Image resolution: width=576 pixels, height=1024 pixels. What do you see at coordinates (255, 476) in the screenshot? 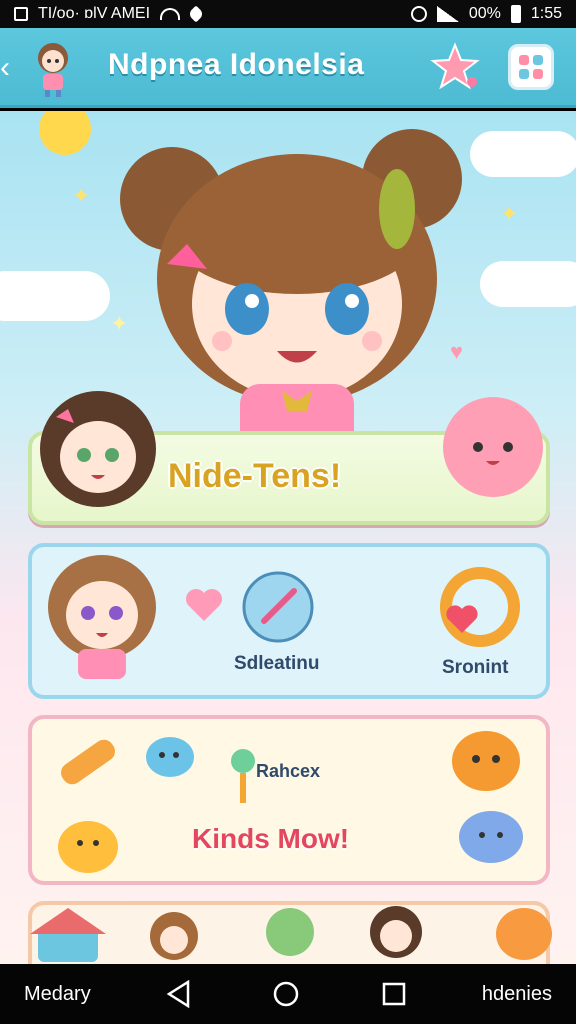
I see `hero-title: Nide-Tens!` at bounding box center [255, 476].